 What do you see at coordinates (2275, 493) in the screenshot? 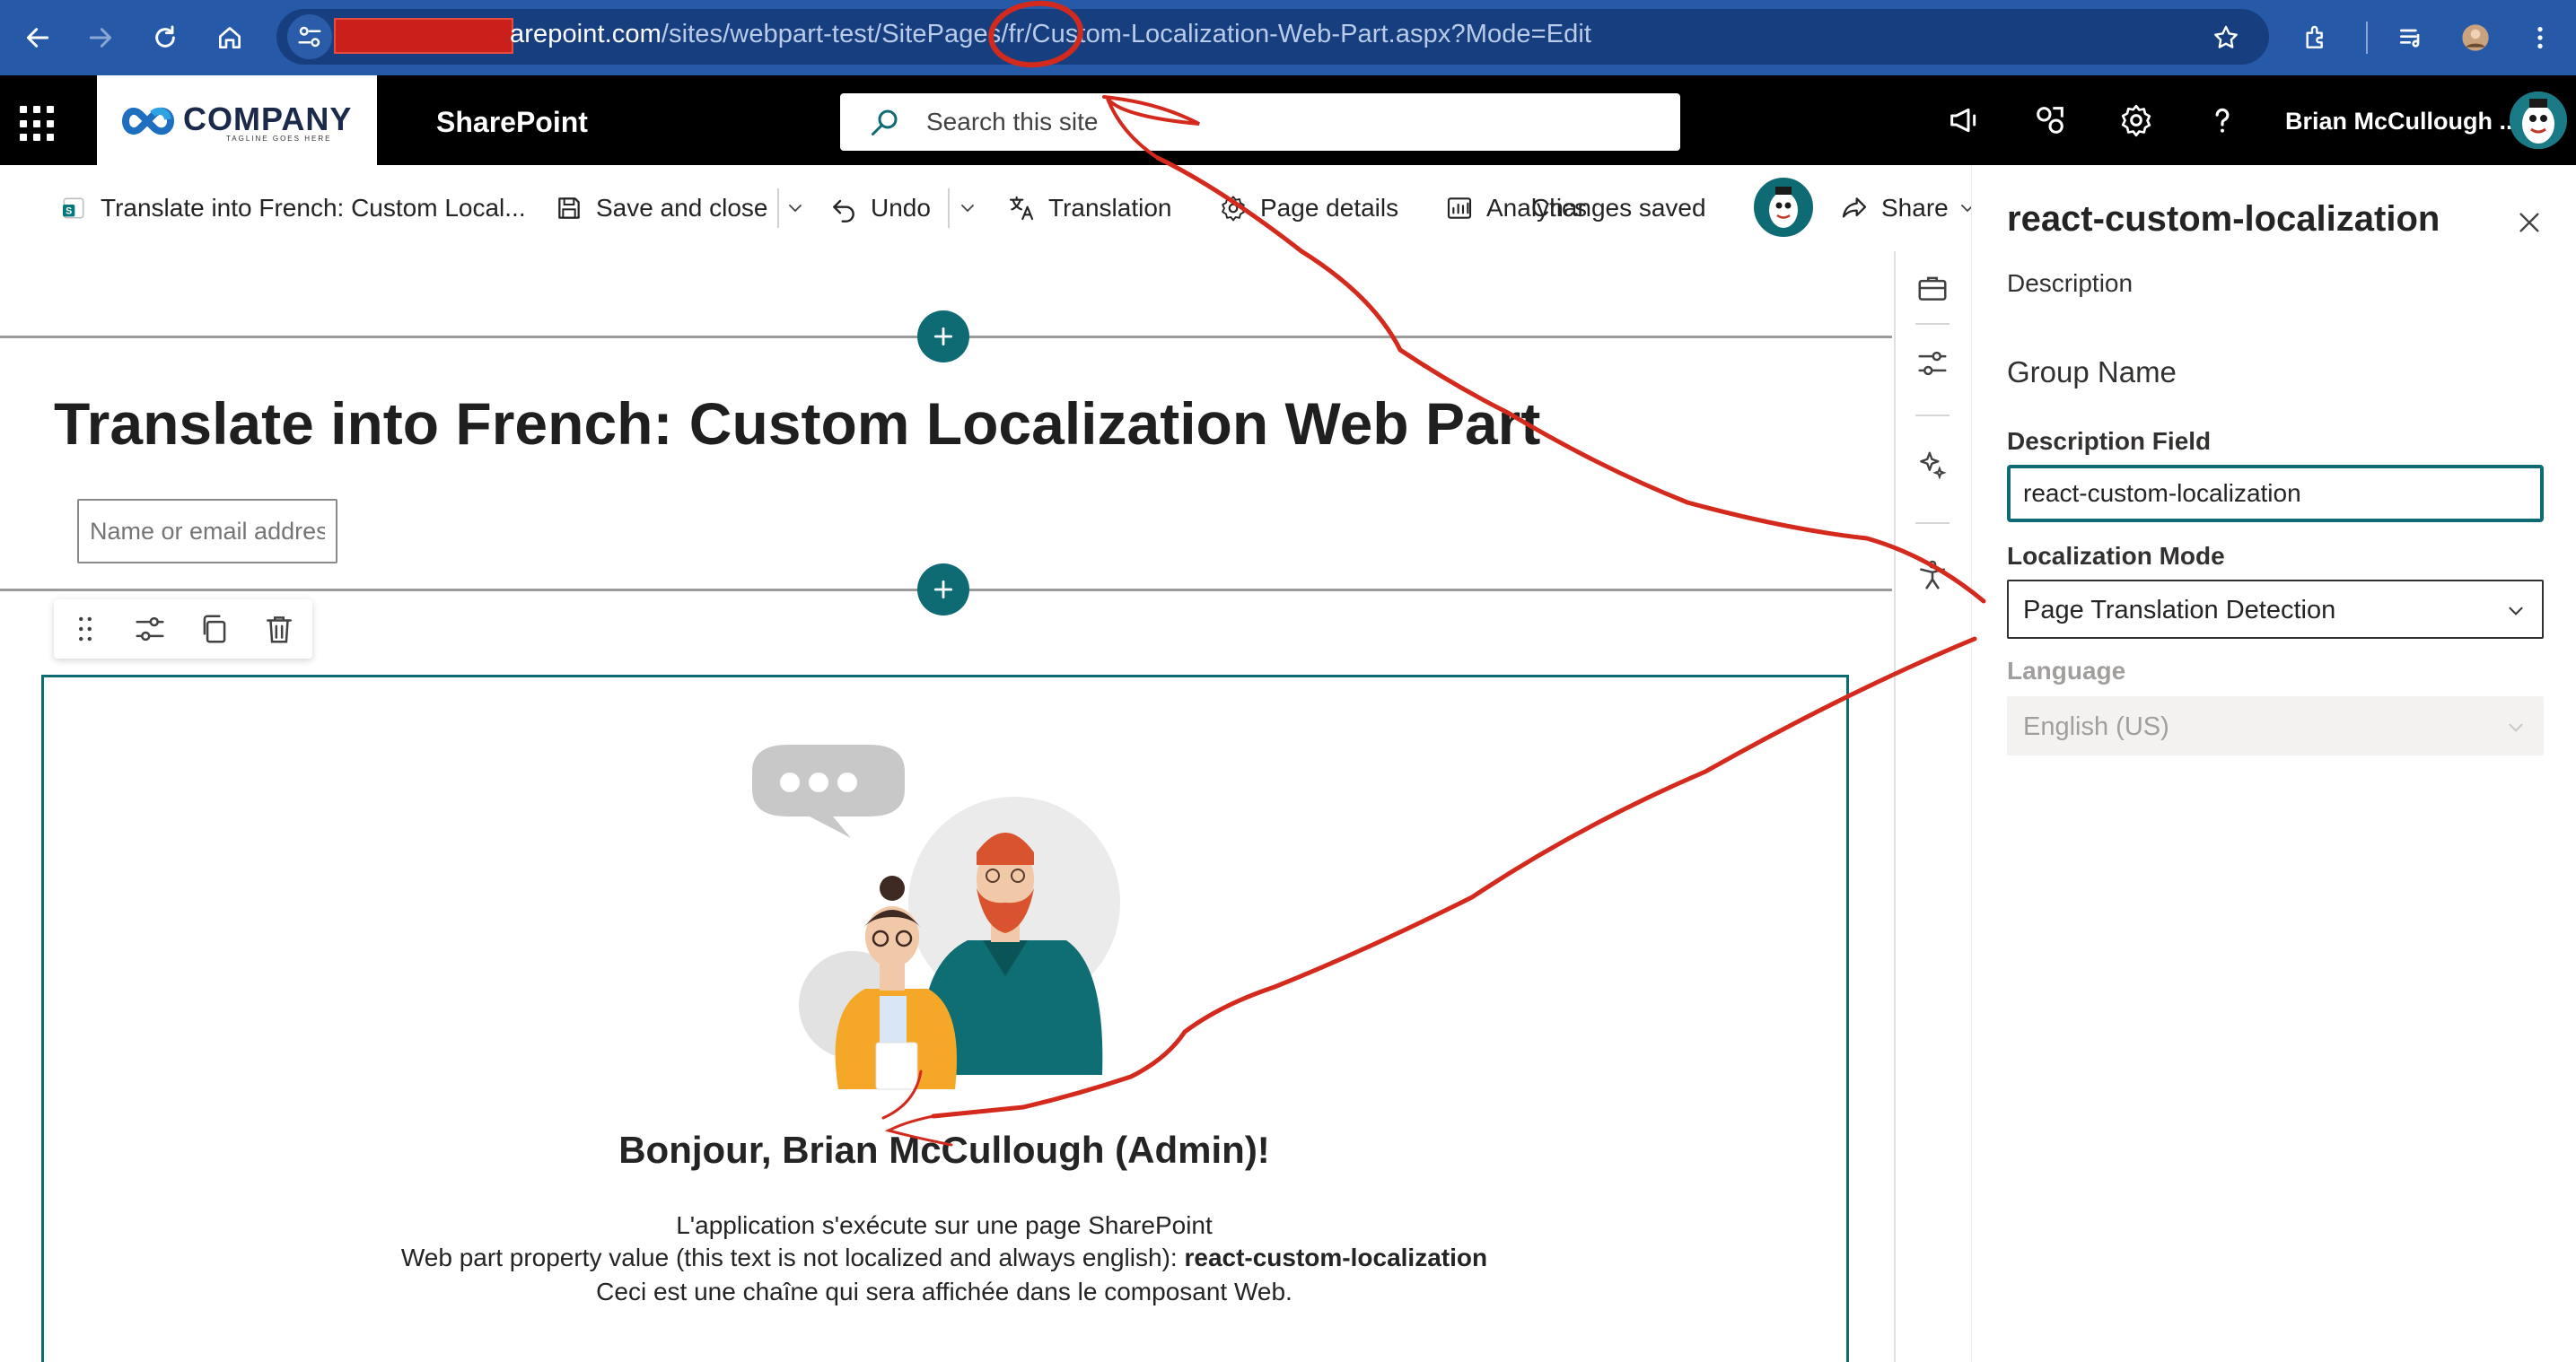
I see `description-field-input` at bounding box center [2275, 493].